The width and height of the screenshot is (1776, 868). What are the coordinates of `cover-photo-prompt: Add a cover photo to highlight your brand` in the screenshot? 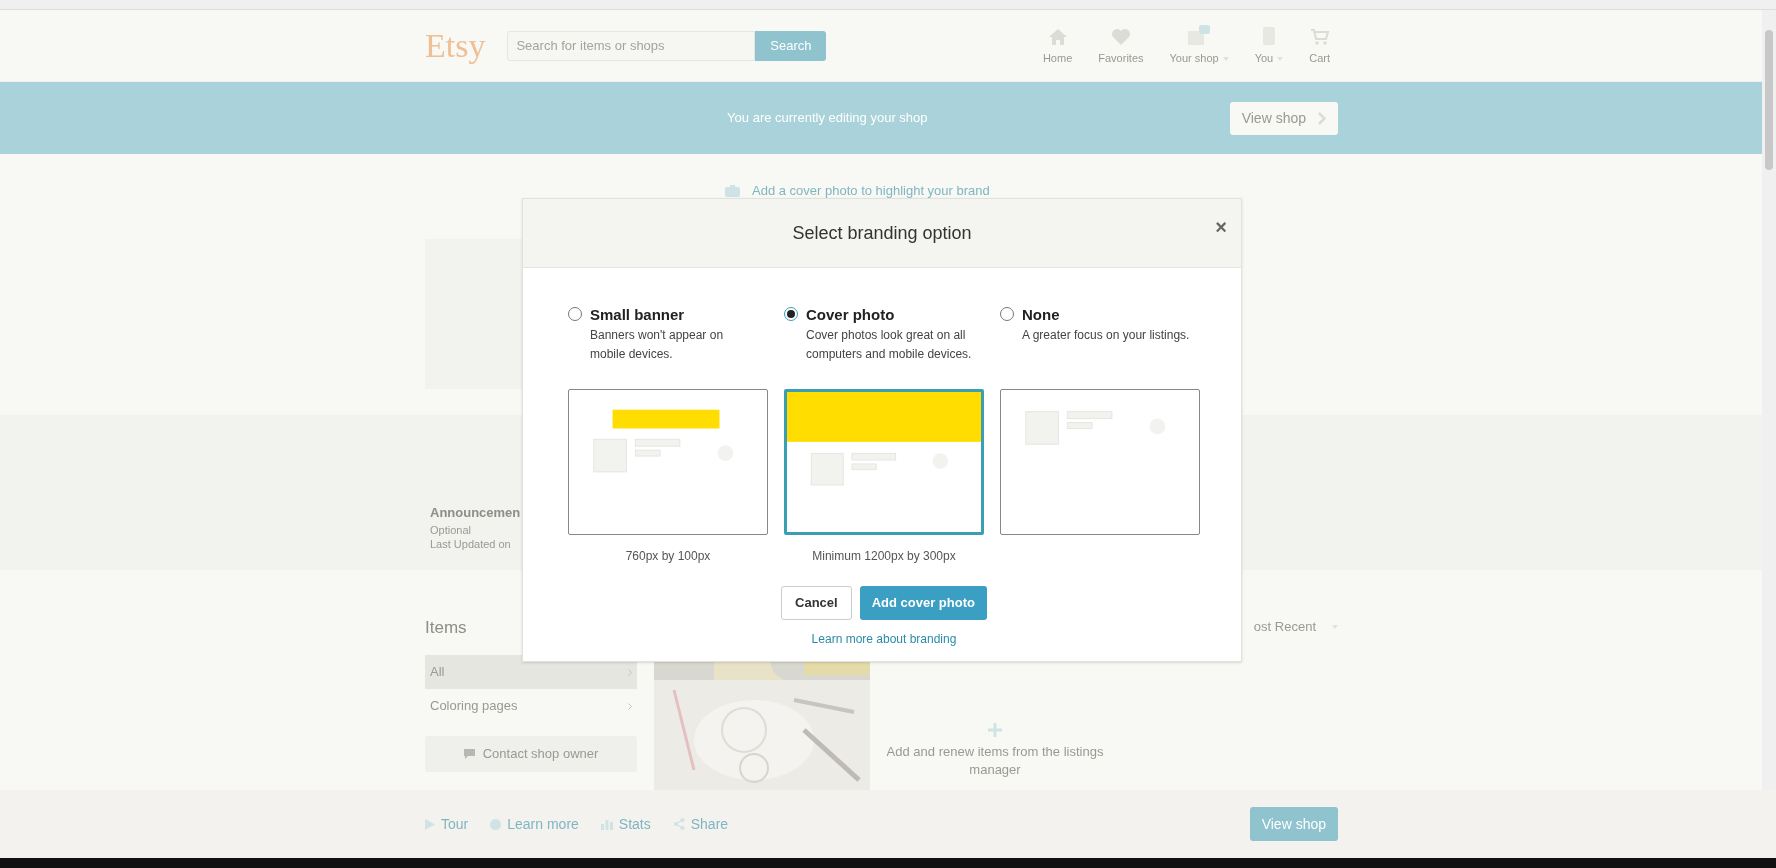 It's located at (871, 191).